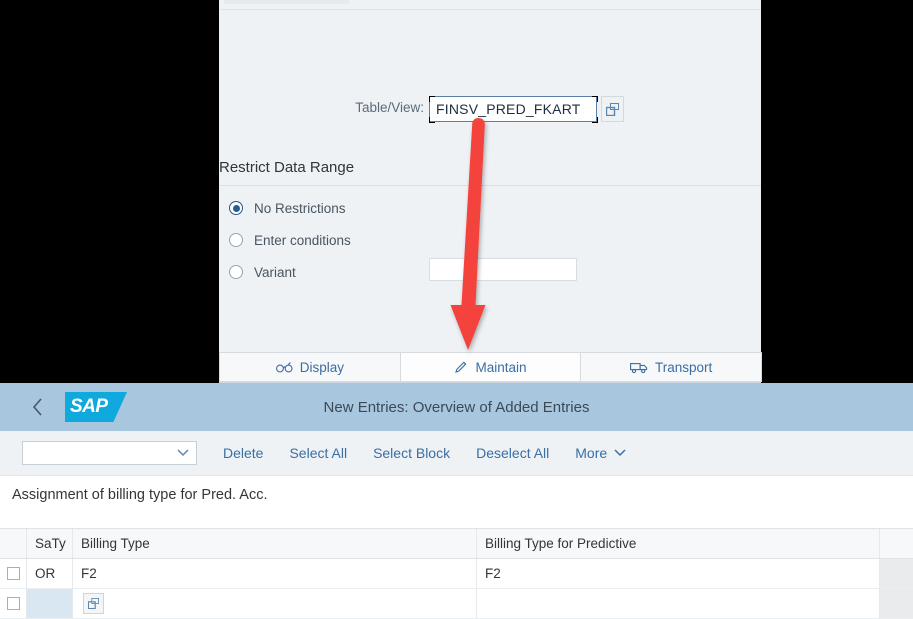  I want to click on table-view-value-help-button, so click(612, 109).